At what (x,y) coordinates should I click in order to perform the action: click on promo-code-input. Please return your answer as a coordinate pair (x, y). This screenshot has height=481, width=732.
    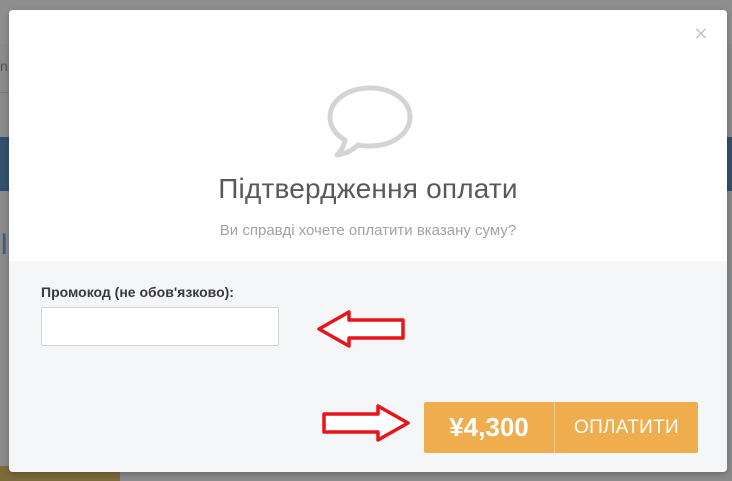
    Looking at the image, I should click on (160, 326).